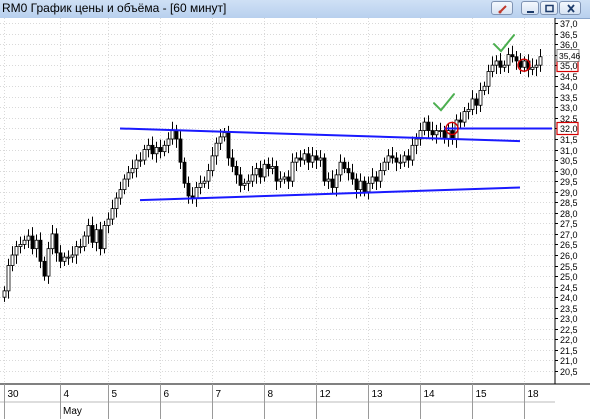  What do you see at coordinates (72, 411) in the screenshot?
I see `x-month-label: May` at bounding box center [72, 411].